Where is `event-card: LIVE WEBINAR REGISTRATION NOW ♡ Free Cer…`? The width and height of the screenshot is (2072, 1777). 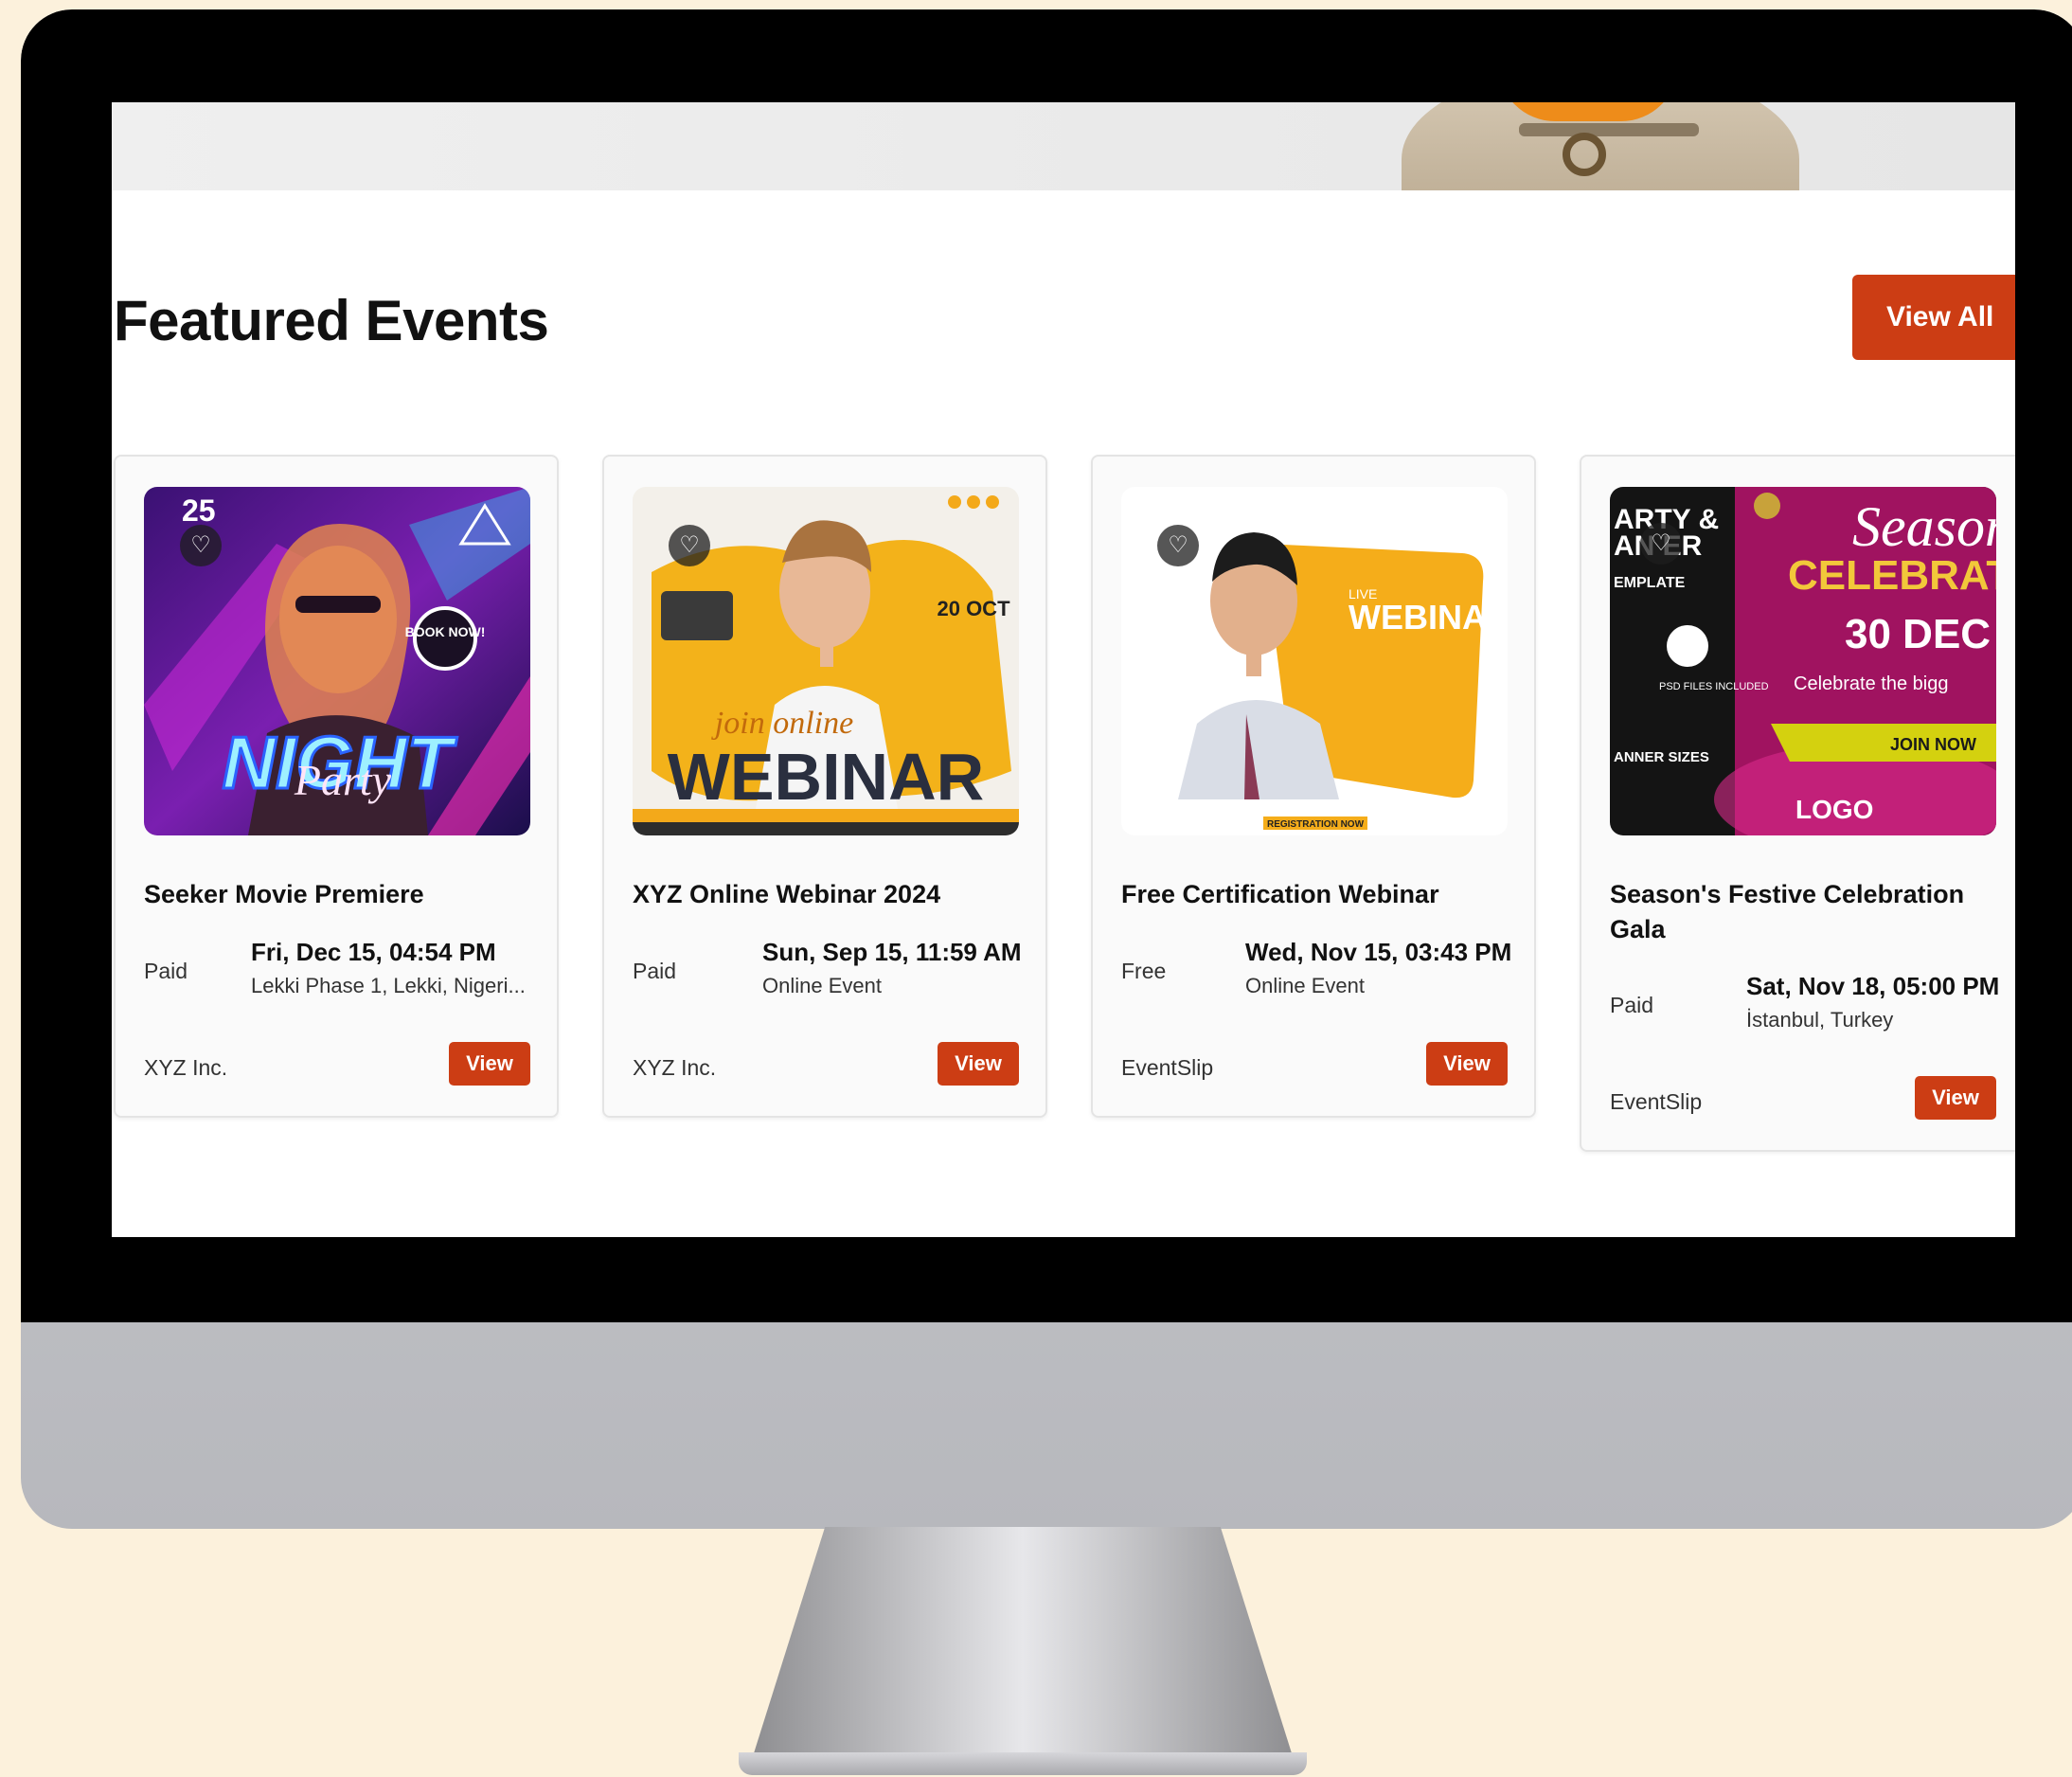 event-card: LIVE WEBINAR REGISTRATION NOW ♡ Free Cer… is located at coordinates (1313, 786).